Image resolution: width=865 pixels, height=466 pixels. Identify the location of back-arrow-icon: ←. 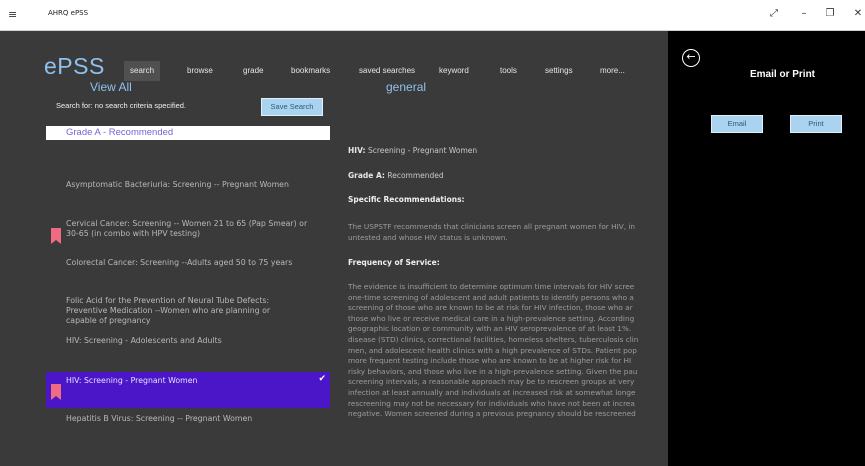
(691, 58).